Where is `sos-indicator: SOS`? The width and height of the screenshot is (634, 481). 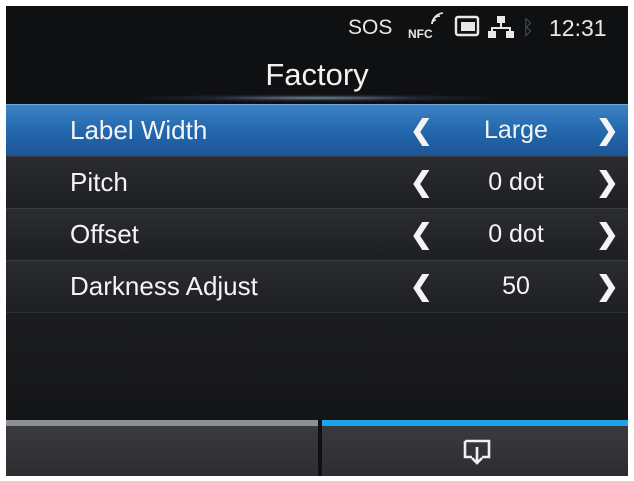
sos-indicator: SOS is located at coordinates (370, 27).